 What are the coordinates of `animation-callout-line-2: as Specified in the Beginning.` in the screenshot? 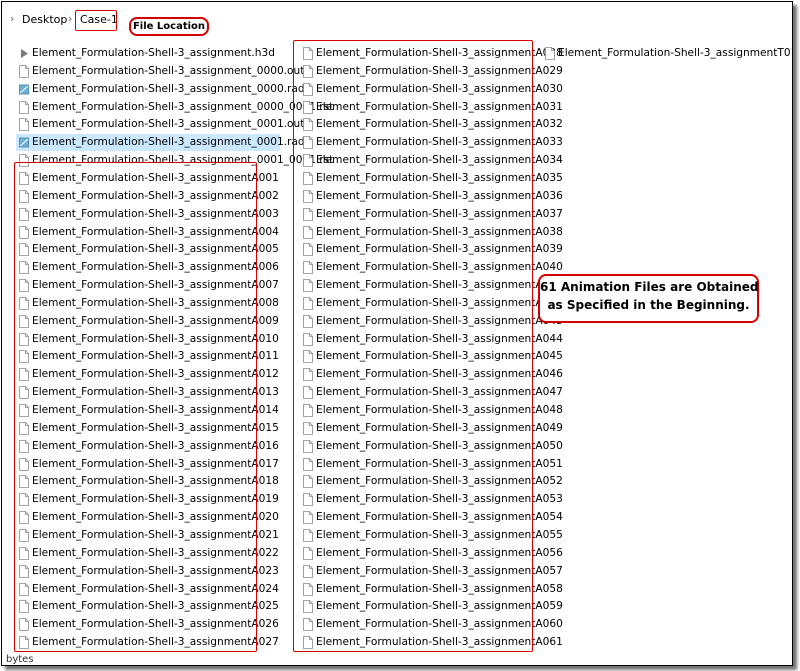 It's located at (648, 305).